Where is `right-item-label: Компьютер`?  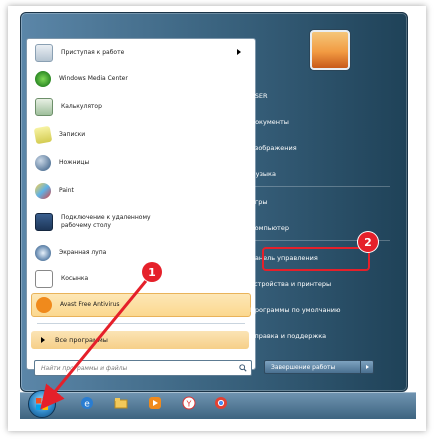 right-item-label: Компьютер is located at coordinates (269, 228).